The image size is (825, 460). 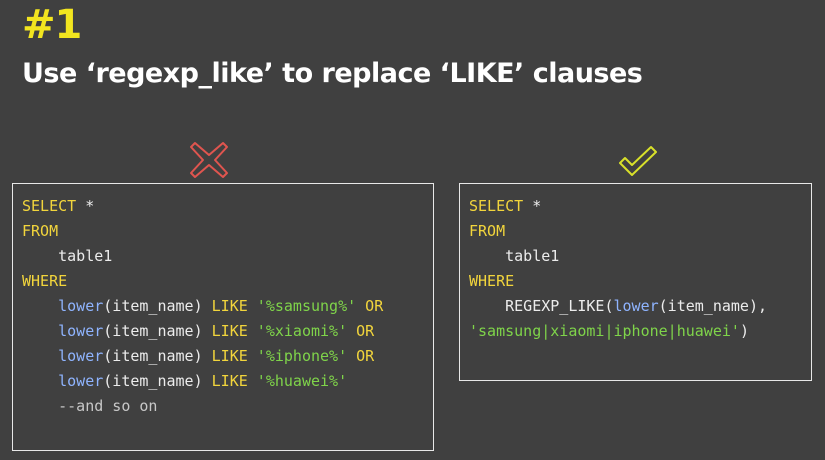 I want to click on code-line: lower(item_name) LIKE '%iphone%' OR, so click(x=227, y=356).